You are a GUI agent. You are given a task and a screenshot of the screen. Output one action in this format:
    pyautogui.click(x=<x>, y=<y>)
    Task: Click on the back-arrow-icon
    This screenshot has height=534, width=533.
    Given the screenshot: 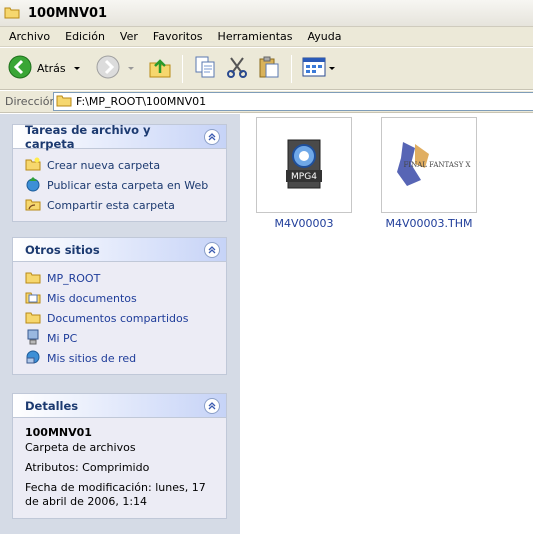 What is the action you would take?
    pyautogui.click(x=20, y=68)
    